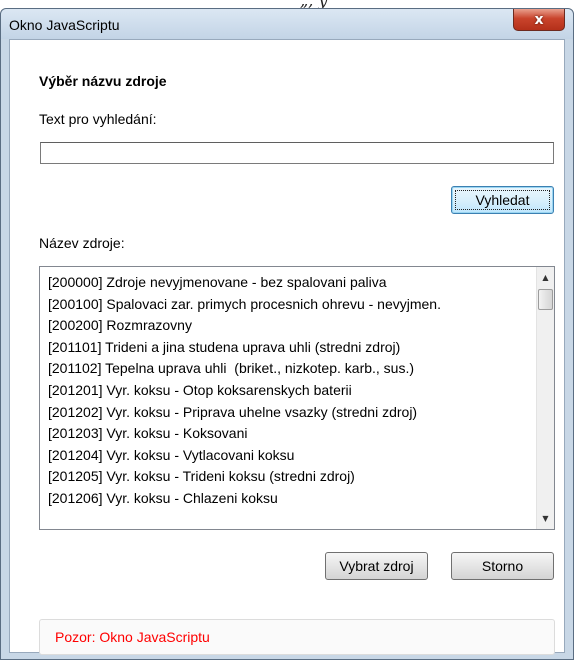 Image resolution: width=574 pixels, height=660 pixels. I want to click on background-page-strip: „, y, so click(287, 4).